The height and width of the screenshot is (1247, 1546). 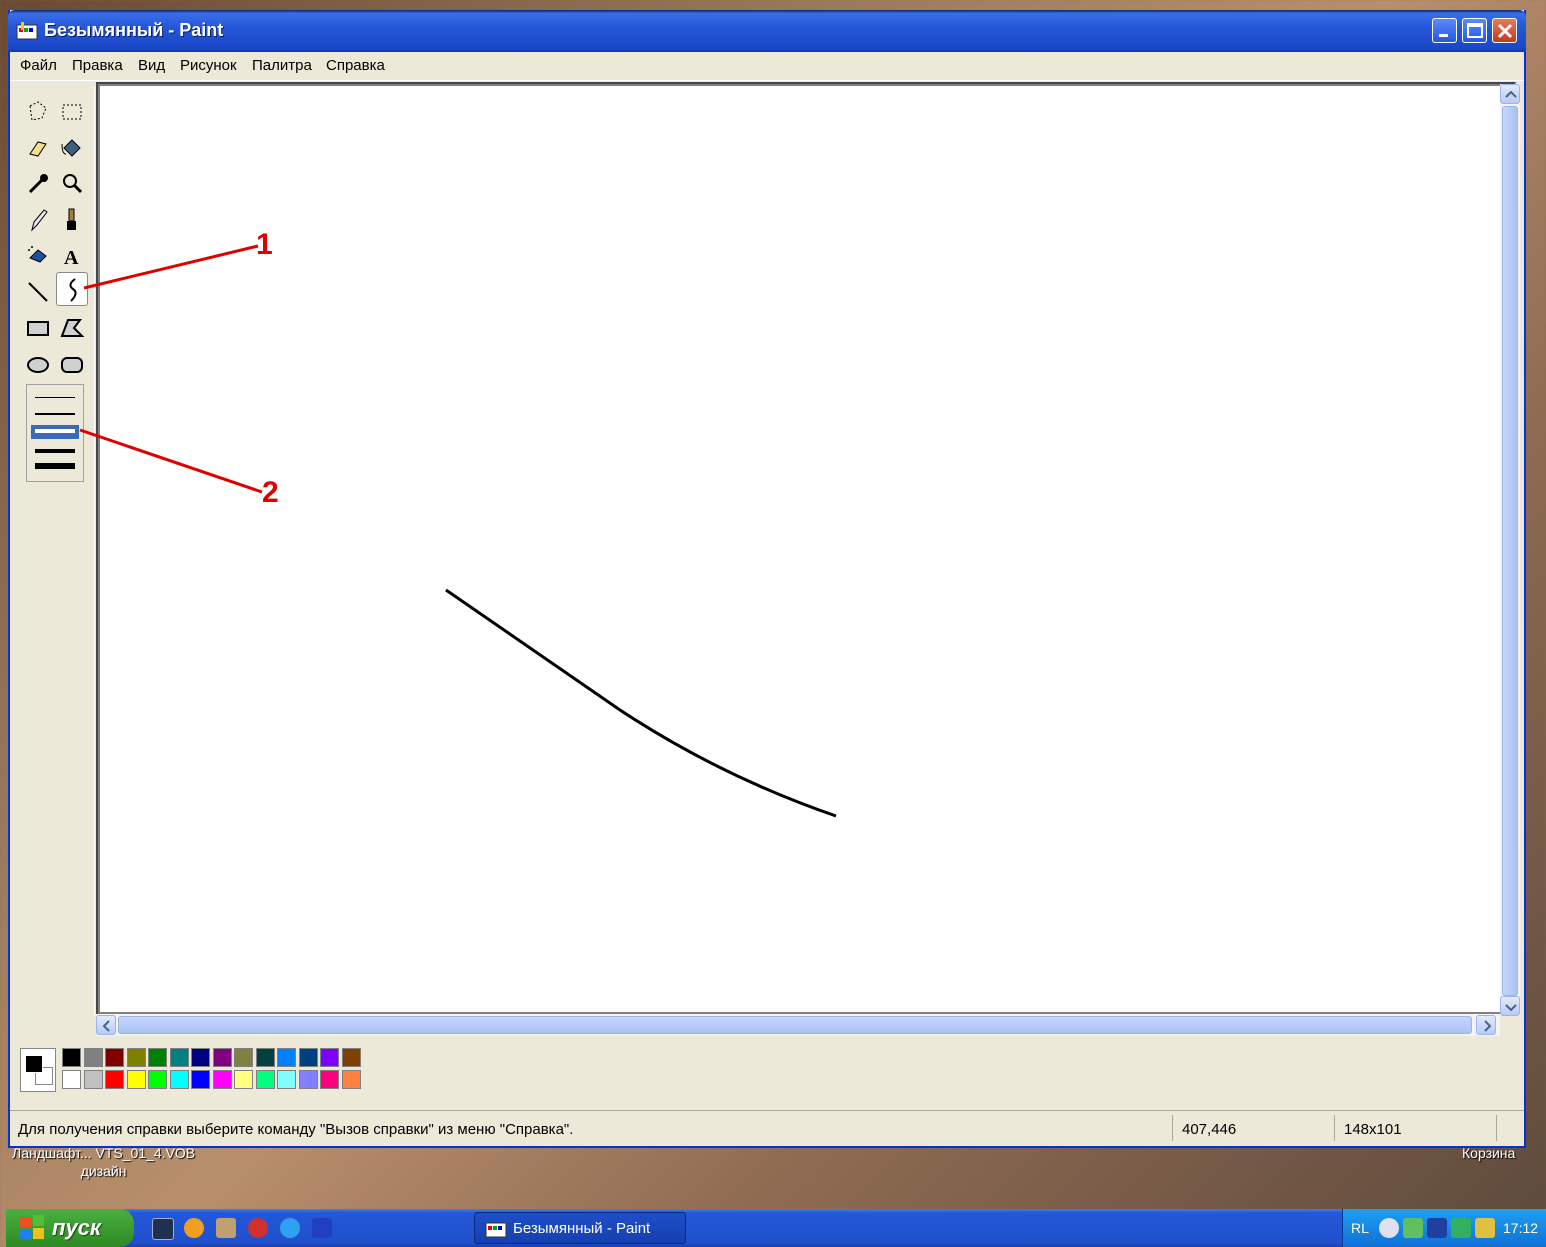 I want to click on desktop-label-left: Ландшафт... VTS_01_4.VOB дизайн, so click(x=103, y=1162).